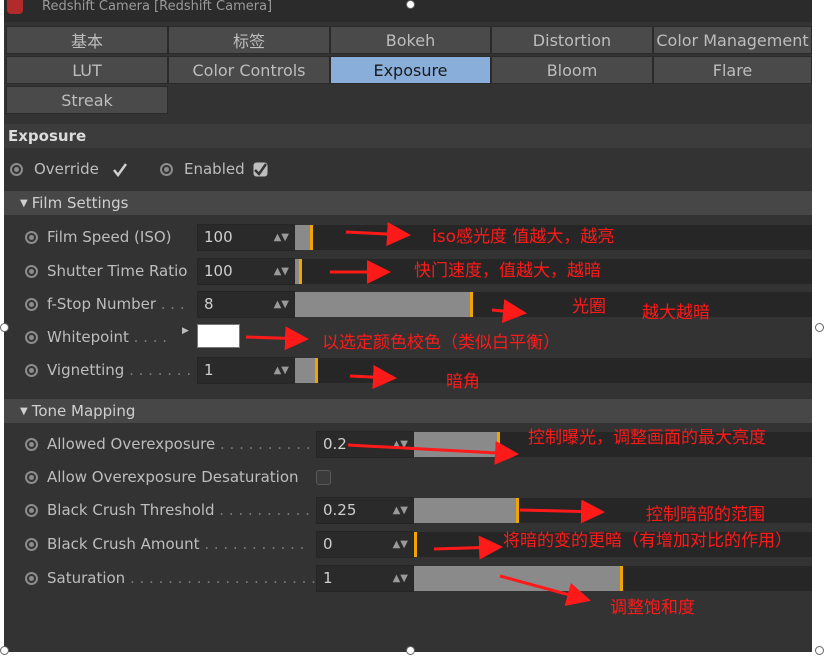 The width and height of the screenshot is (827, 657). What do you see at coordinates (507, 271) in the screenshot?
I see `annotation-shutter: 快门速度，值越大，越暗` at bounding box center [507, 271].